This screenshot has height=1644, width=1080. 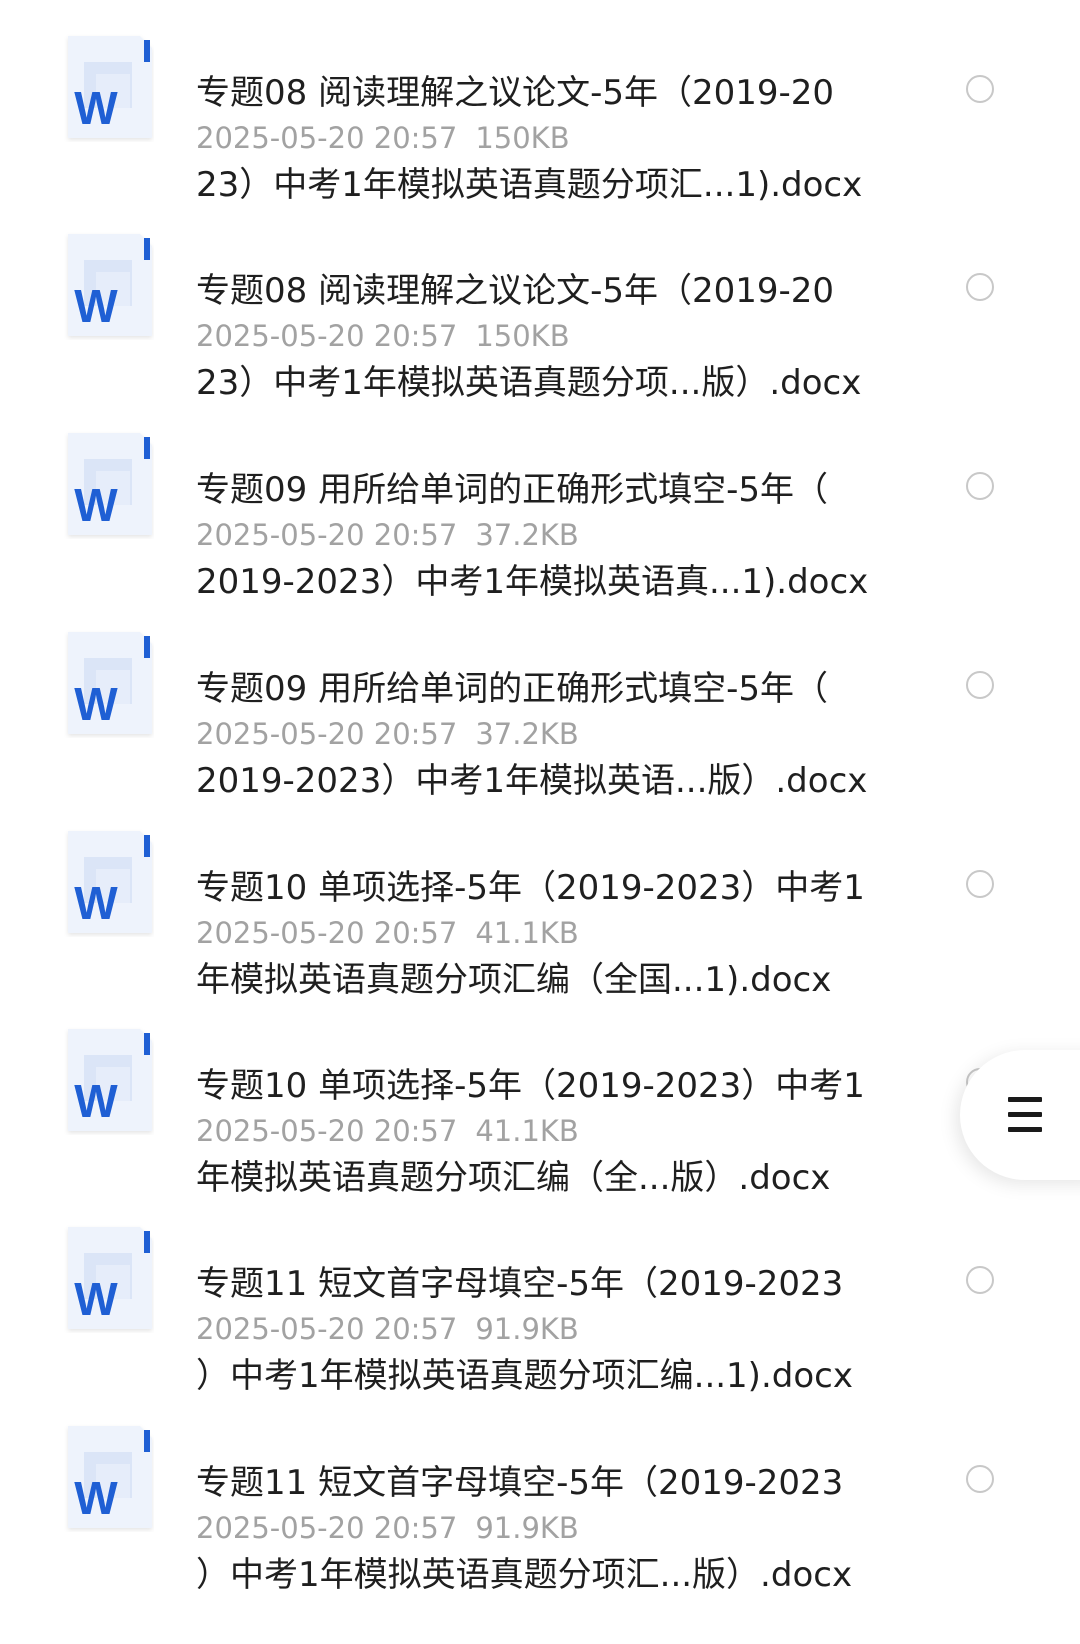 I want to click on file-name-line: ）中考1年模拟英语真题分项汇...版）.docx, so click(x=524, y=1575).